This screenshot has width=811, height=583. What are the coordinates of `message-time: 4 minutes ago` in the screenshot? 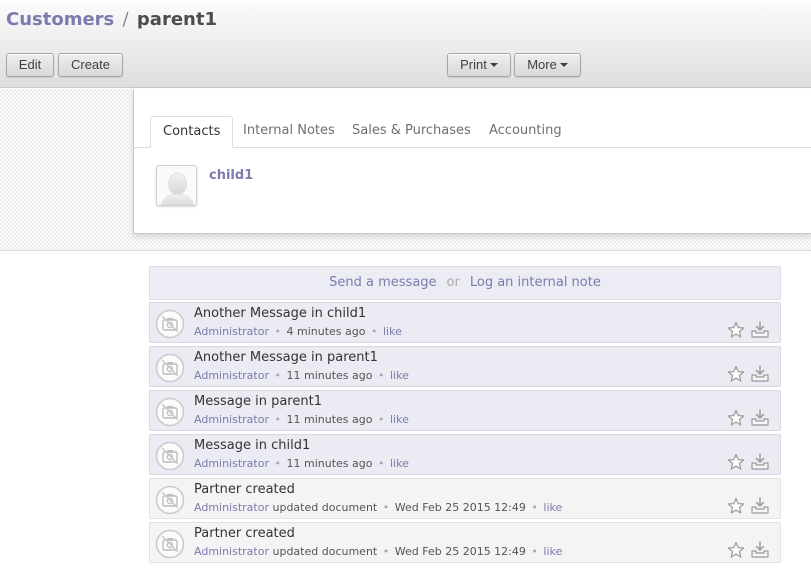 It's located at (326, 331).